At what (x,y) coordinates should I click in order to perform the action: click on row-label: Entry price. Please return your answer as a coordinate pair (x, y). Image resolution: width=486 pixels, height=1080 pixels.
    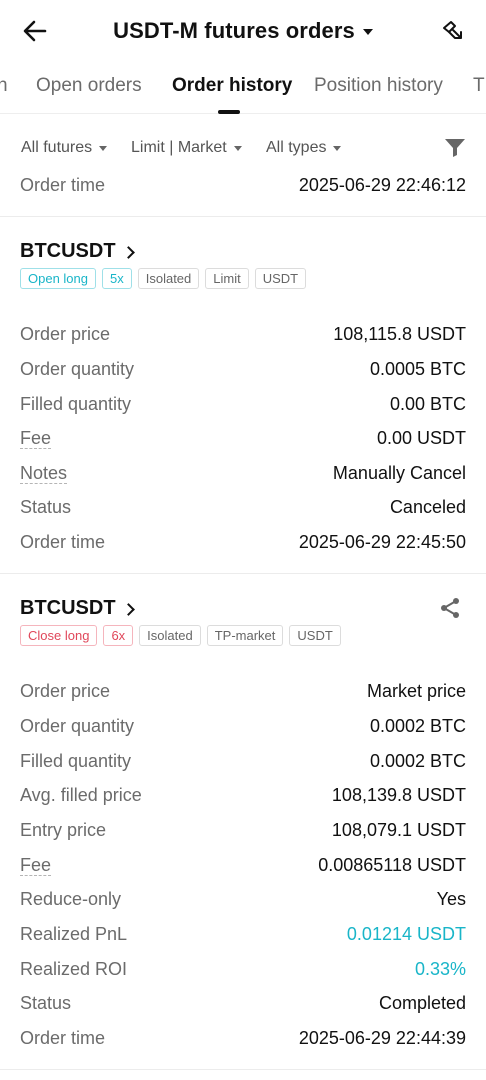
    Looking at the image, I should click on (63, 829).